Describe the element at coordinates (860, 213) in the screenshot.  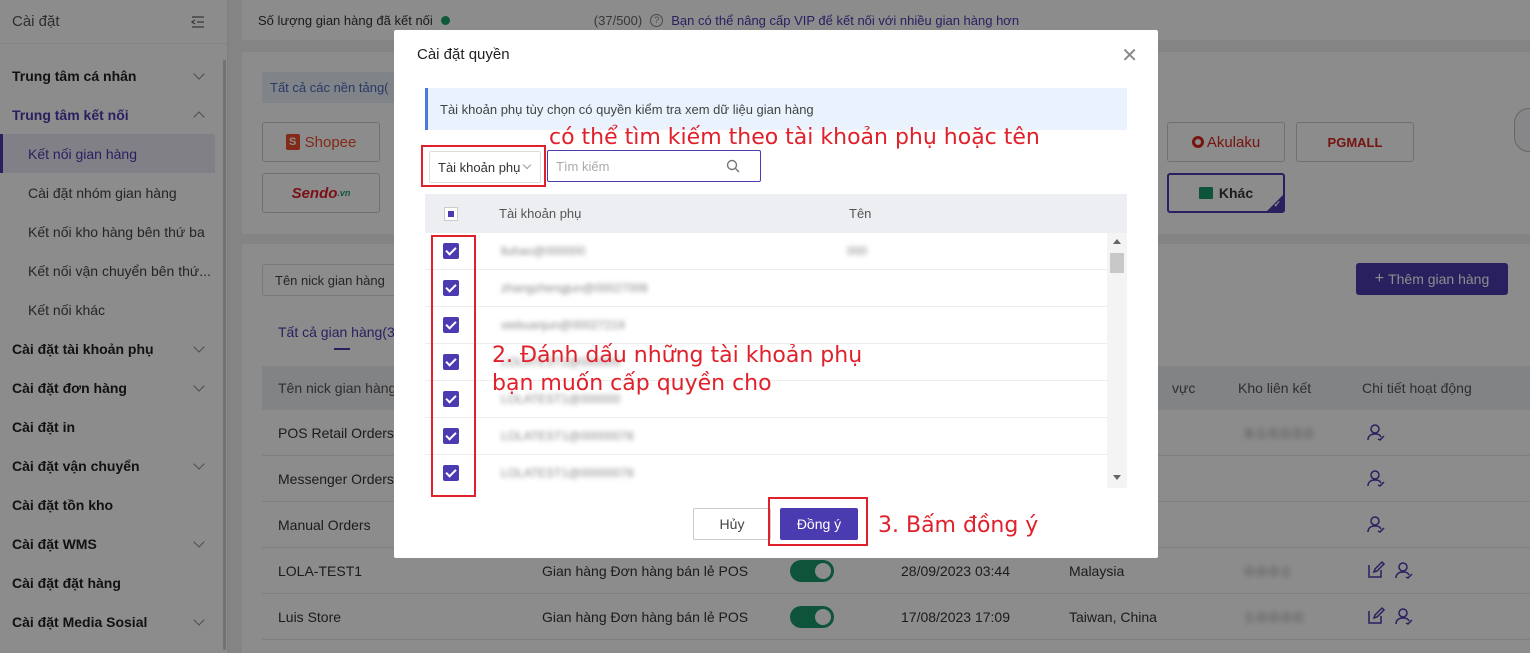
I see `col-name: Tên` at that location.